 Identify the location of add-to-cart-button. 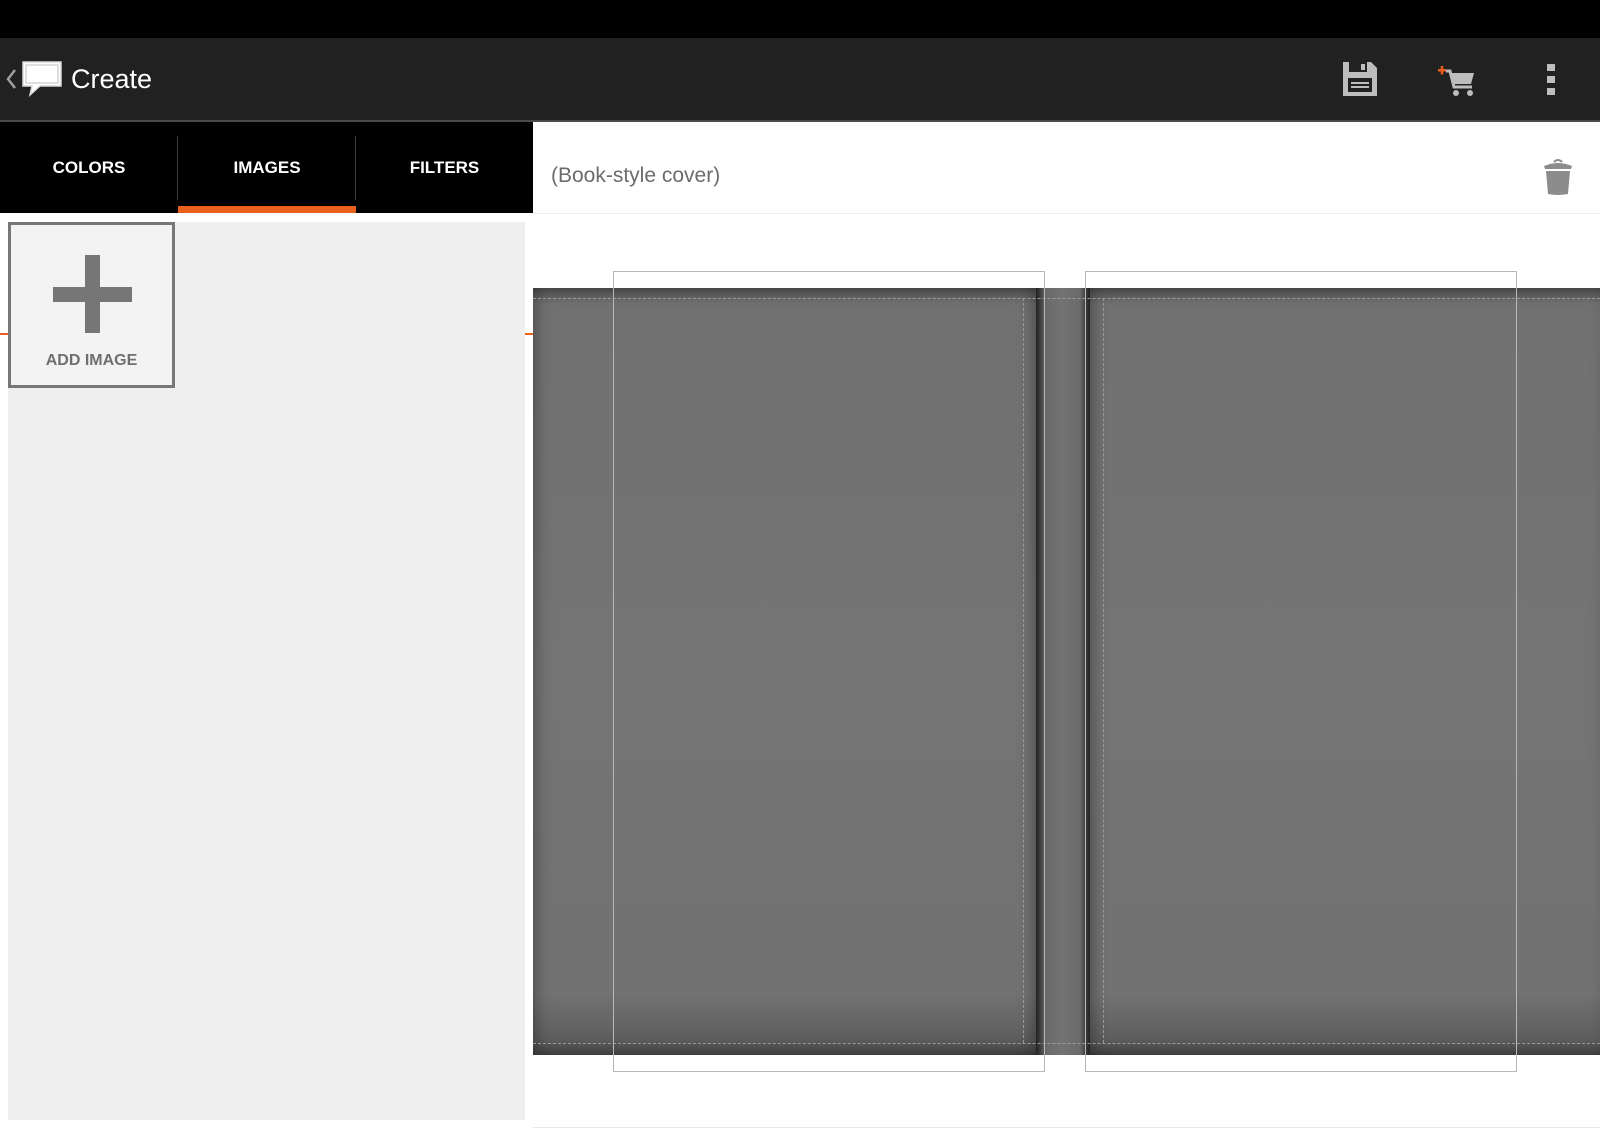
(1456, 79).